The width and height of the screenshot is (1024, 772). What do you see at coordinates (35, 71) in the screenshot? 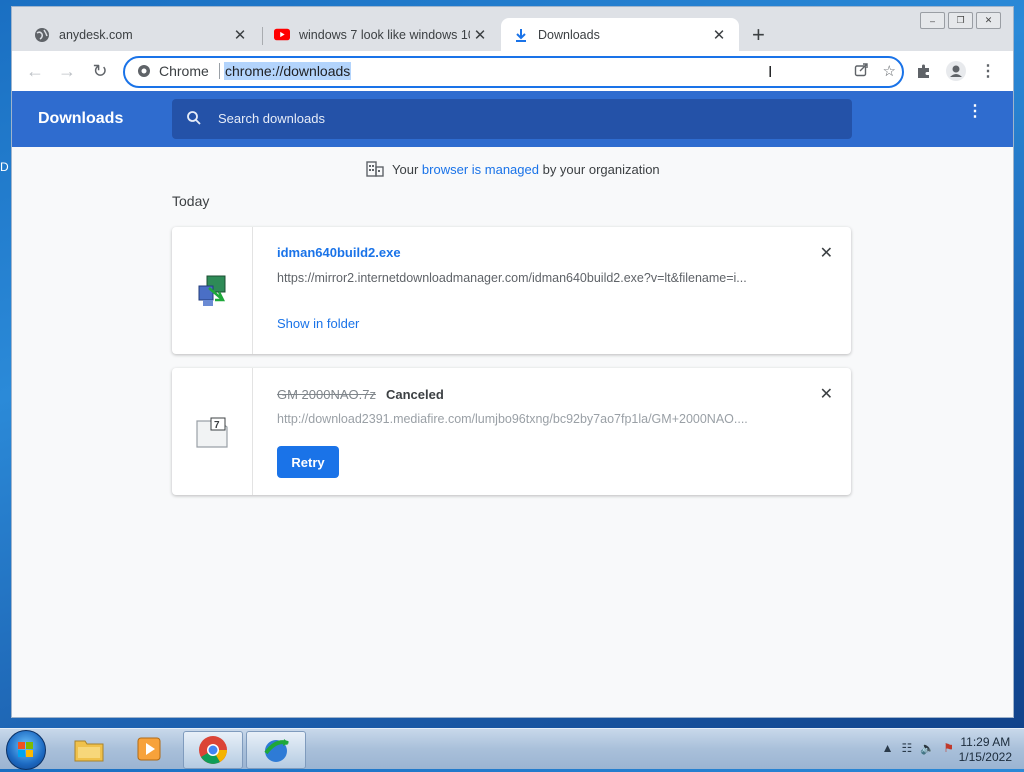
I see `back-arrow-icon: ←` at bounding box center [35, 71].